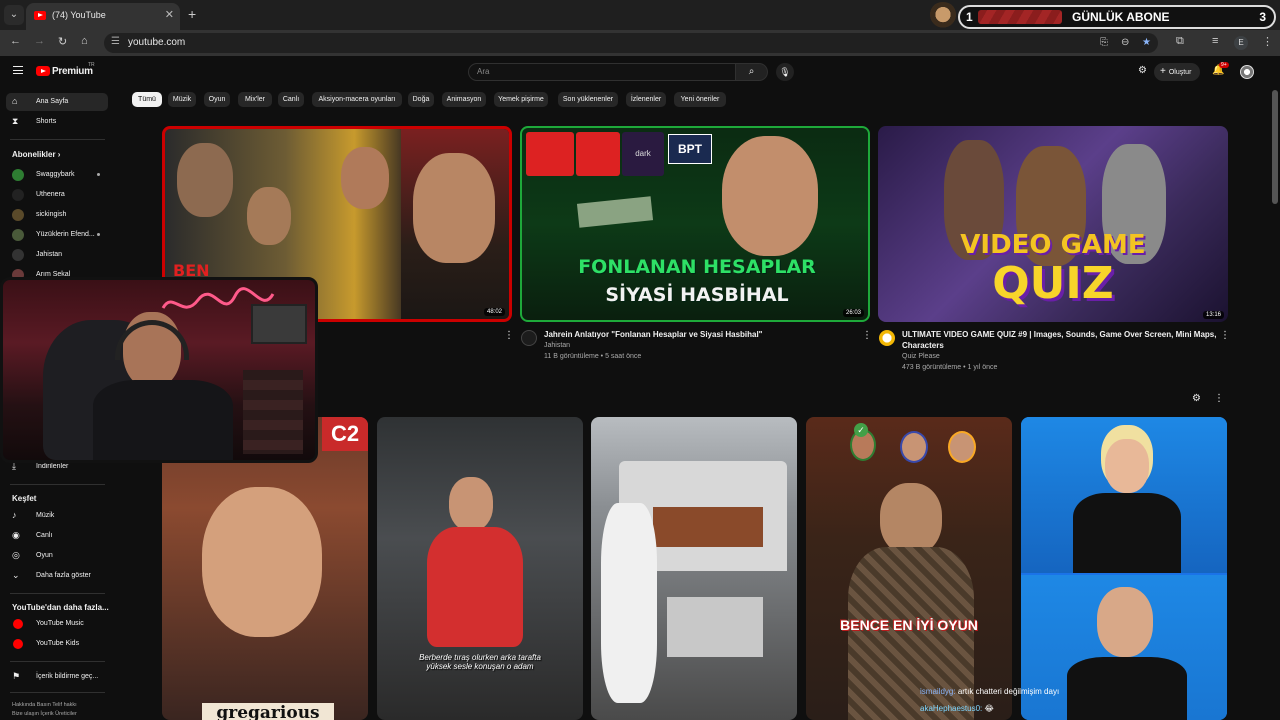 This screenshot has height=720, width=1280. Describe the element at coordinates (1177, 72) in the screenshot. I see `create-button: + Oluştur` at that location.